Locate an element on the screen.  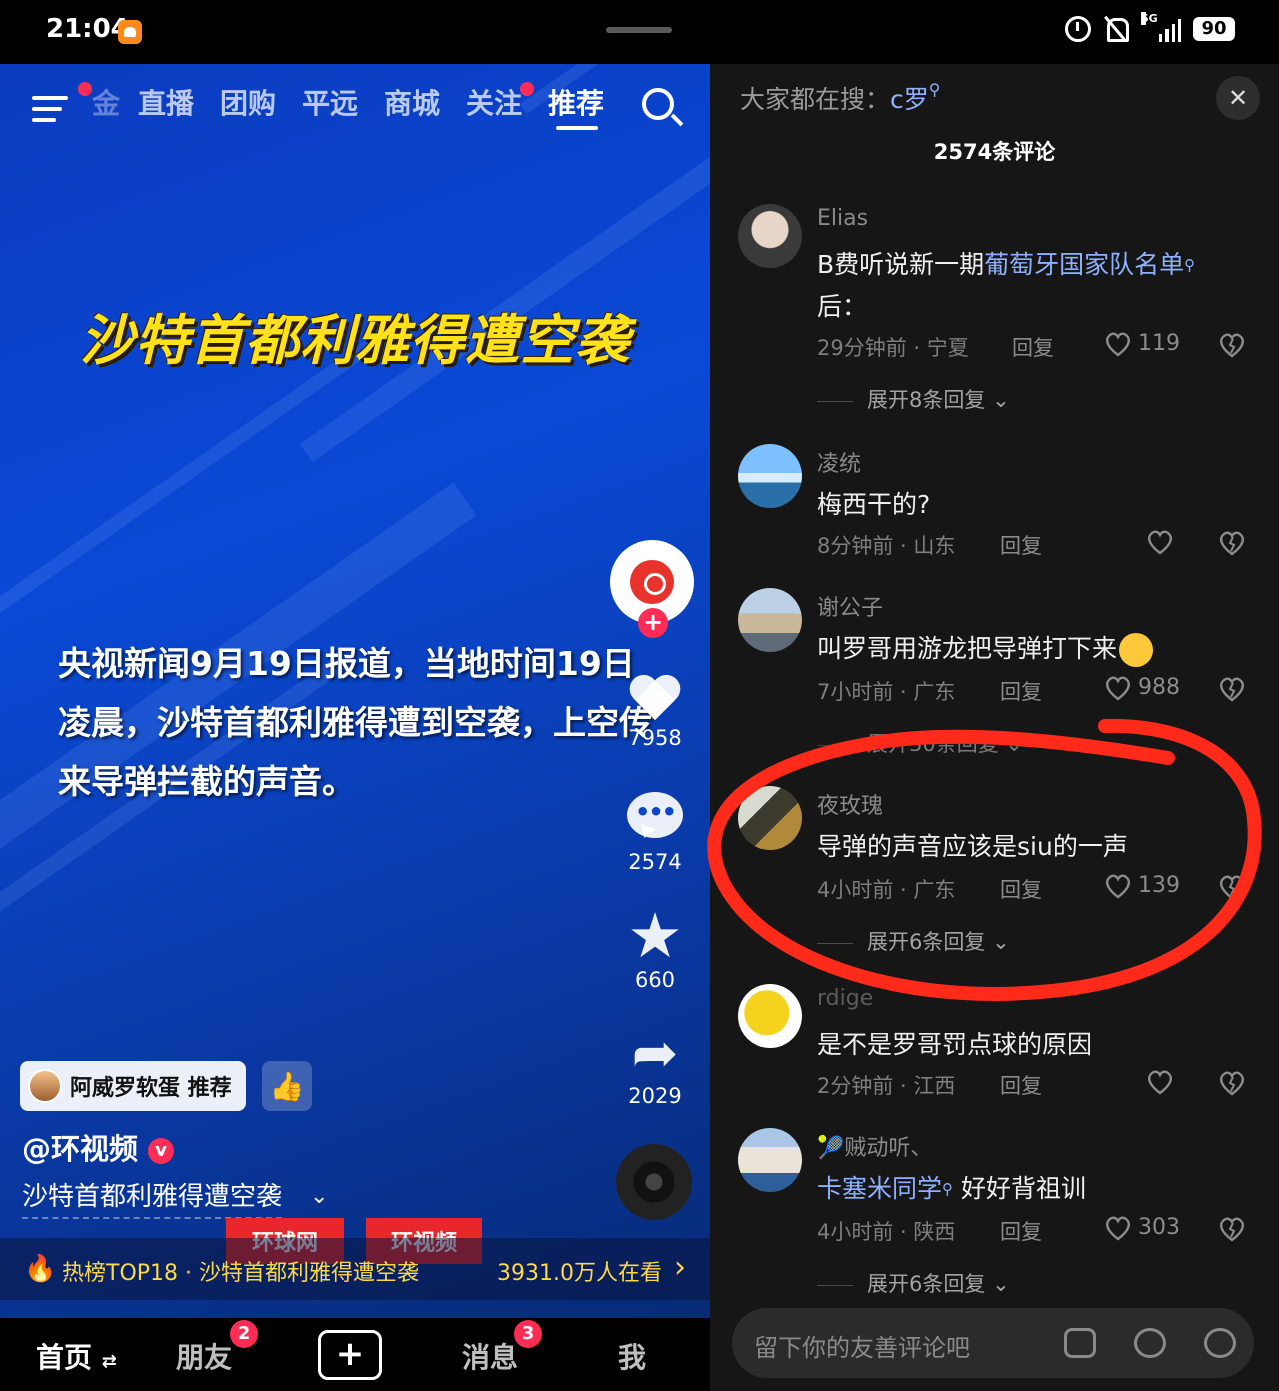
music-disc-icon is located at coordinates (654, 1182).